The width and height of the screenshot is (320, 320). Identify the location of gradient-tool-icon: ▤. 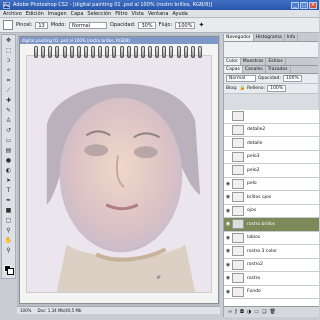
(8, 150).